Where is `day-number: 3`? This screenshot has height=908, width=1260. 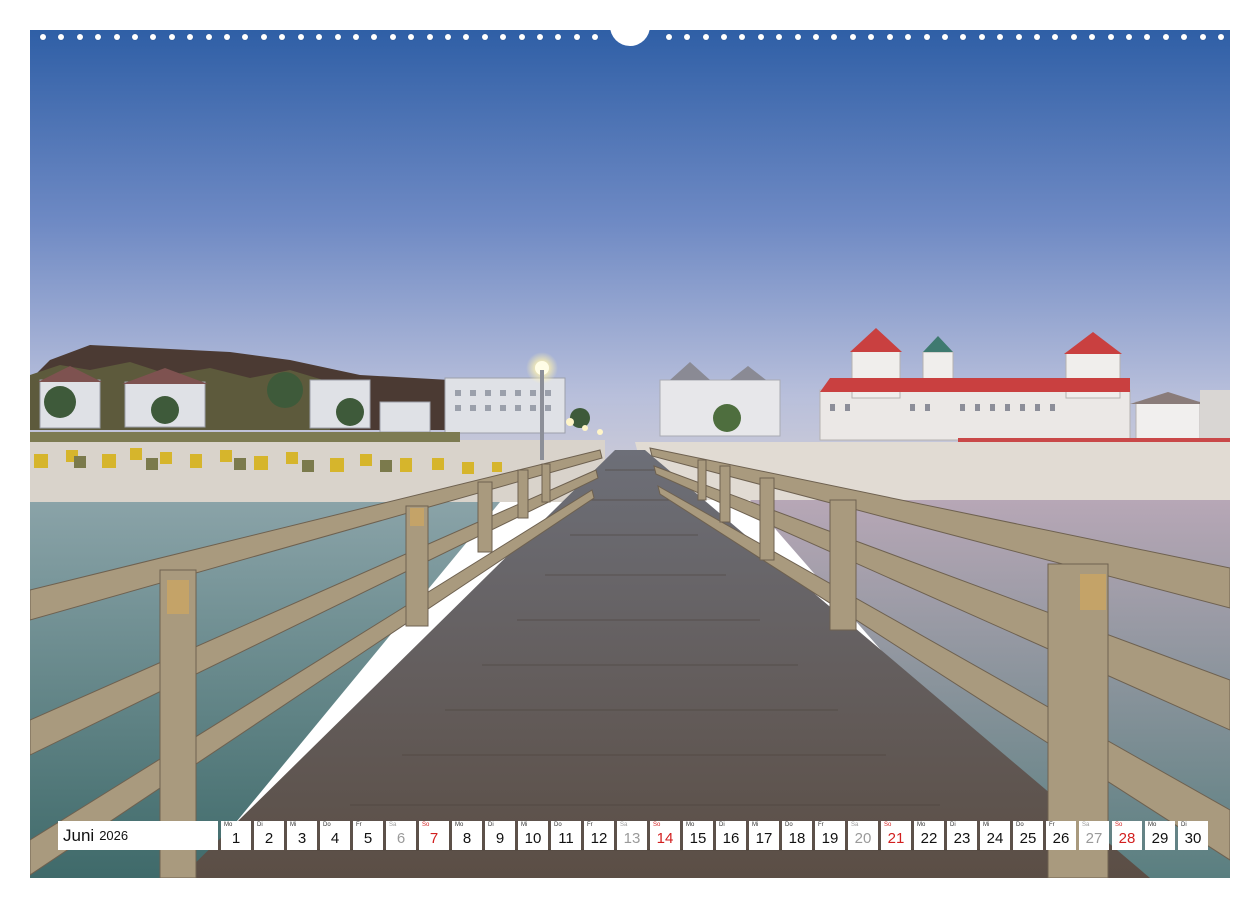 day-number: 3 is located at coordinates (302, 838).